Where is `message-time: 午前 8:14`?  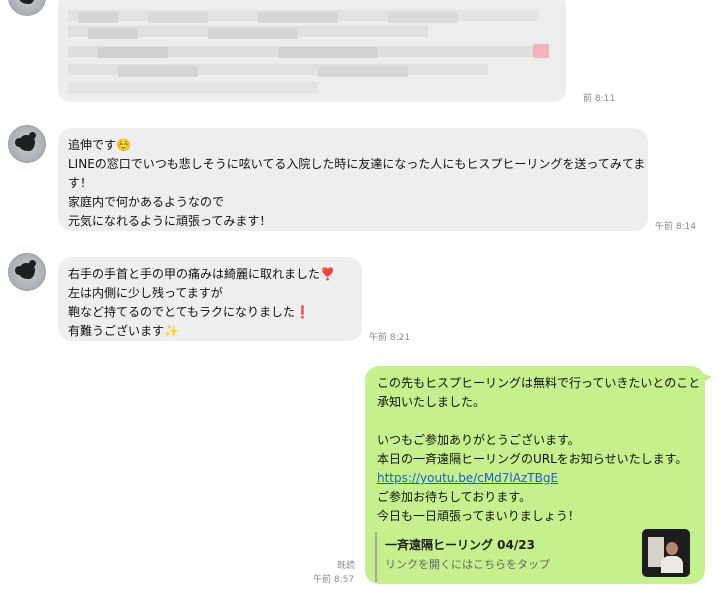
message-time: 午前 8:14 is located at coordinates (676, 227).